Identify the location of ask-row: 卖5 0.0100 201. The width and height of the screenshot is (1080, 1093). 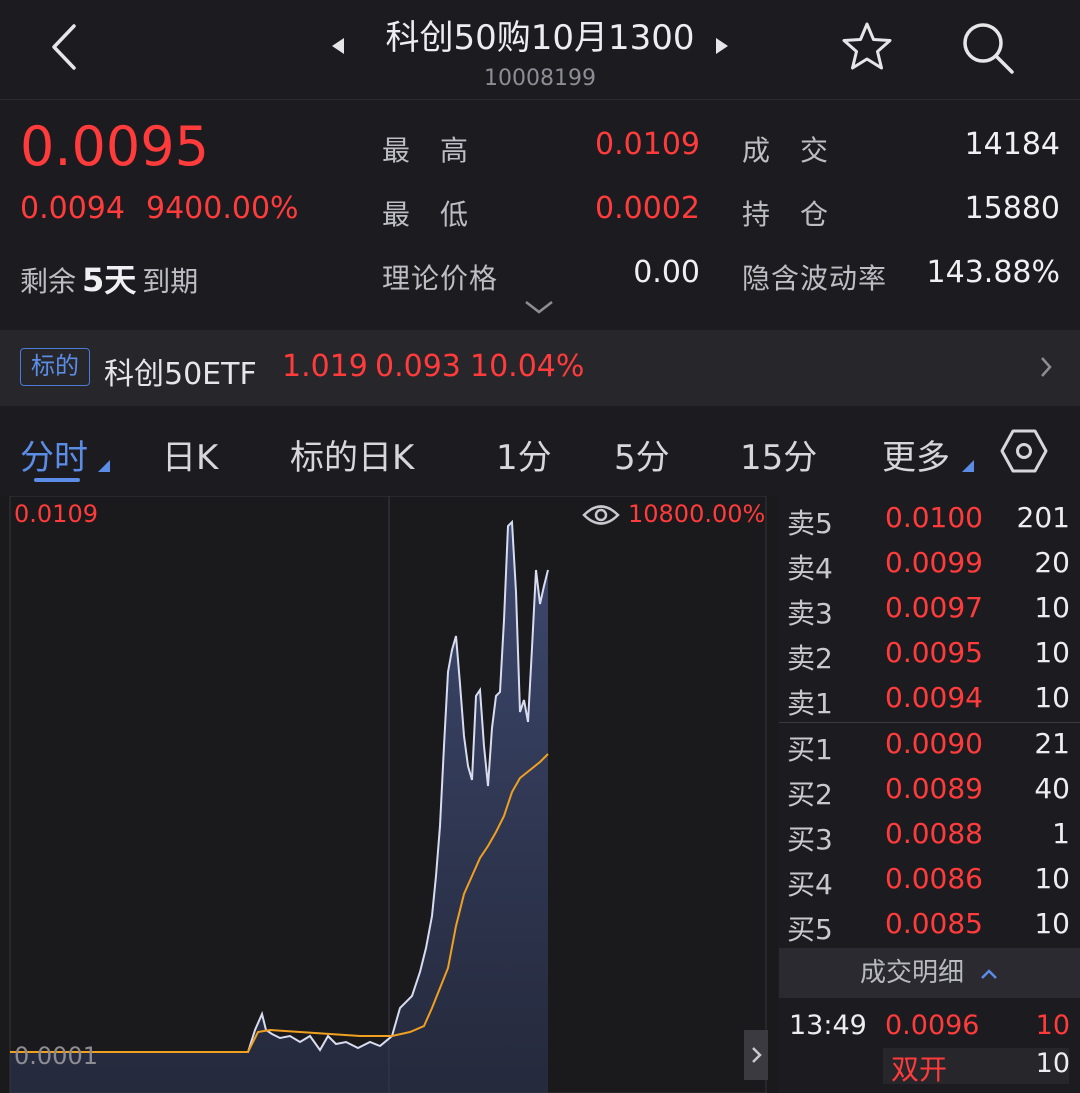
(929, 518).